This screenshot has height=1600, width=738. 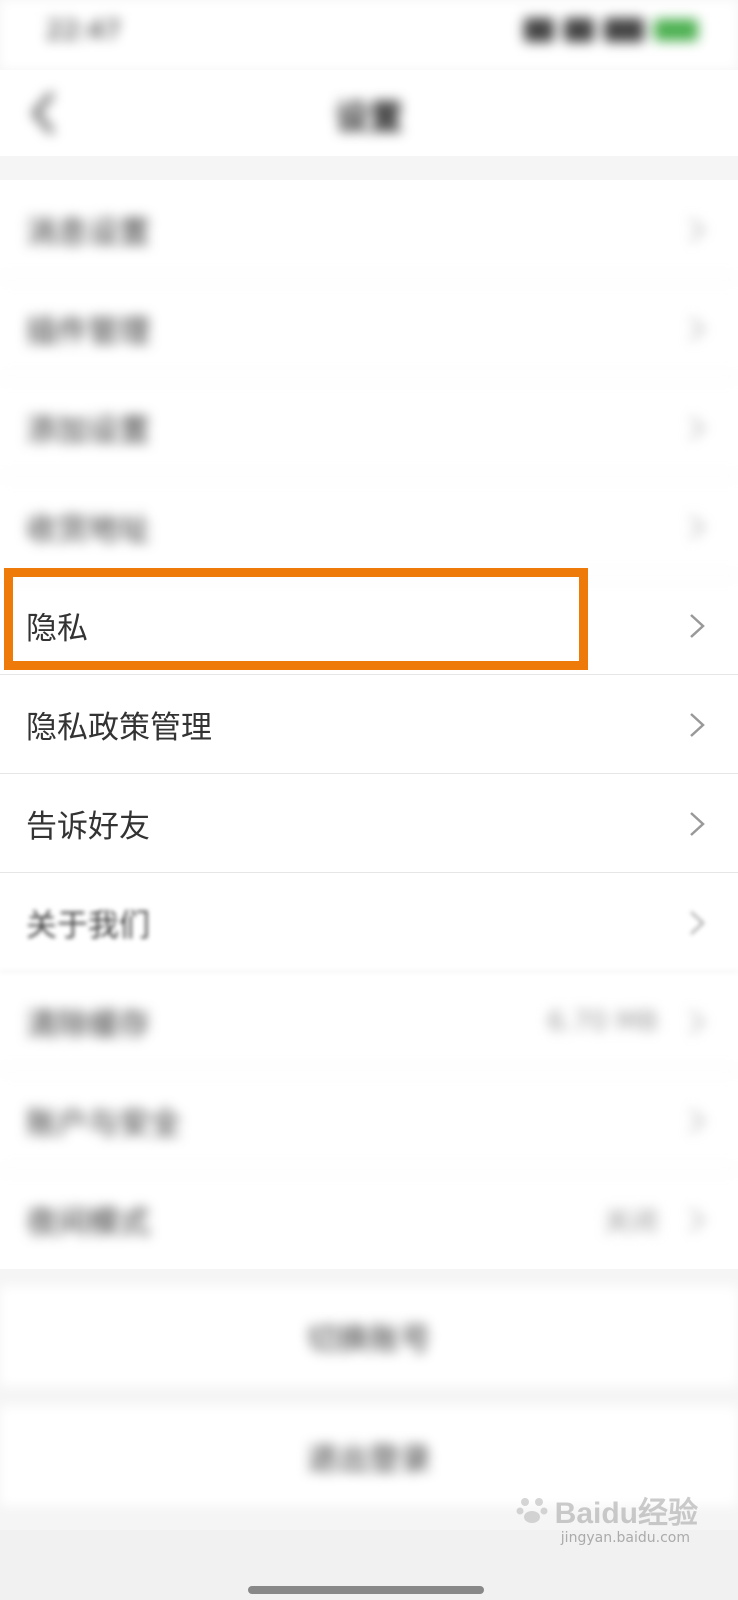 I want to click on status-bar: 22:47, so click(x=369, y=35).